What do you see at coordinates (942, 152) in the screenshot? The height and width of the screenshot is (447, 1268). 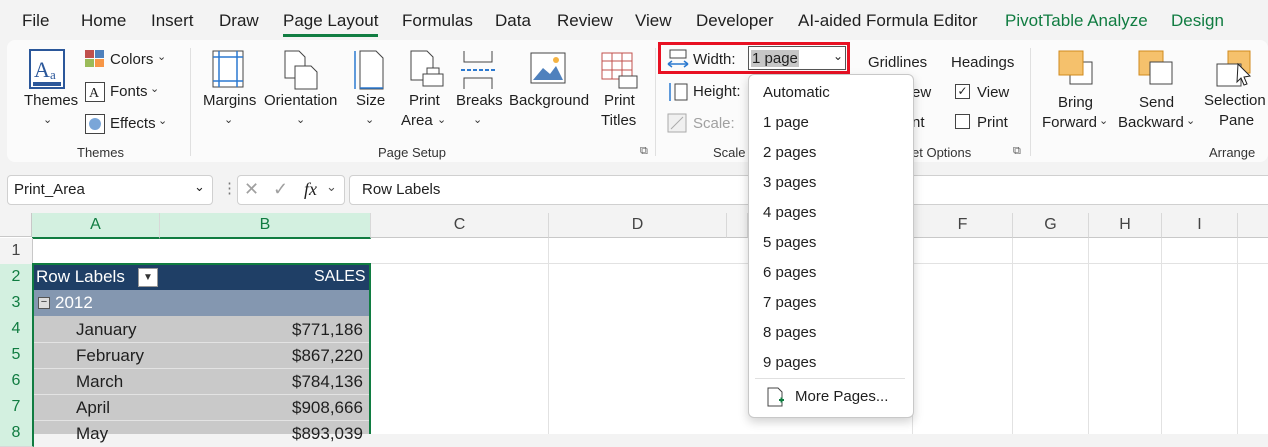 I see `sheet-options-group-label: et Options` at bounding box center [942, 152].